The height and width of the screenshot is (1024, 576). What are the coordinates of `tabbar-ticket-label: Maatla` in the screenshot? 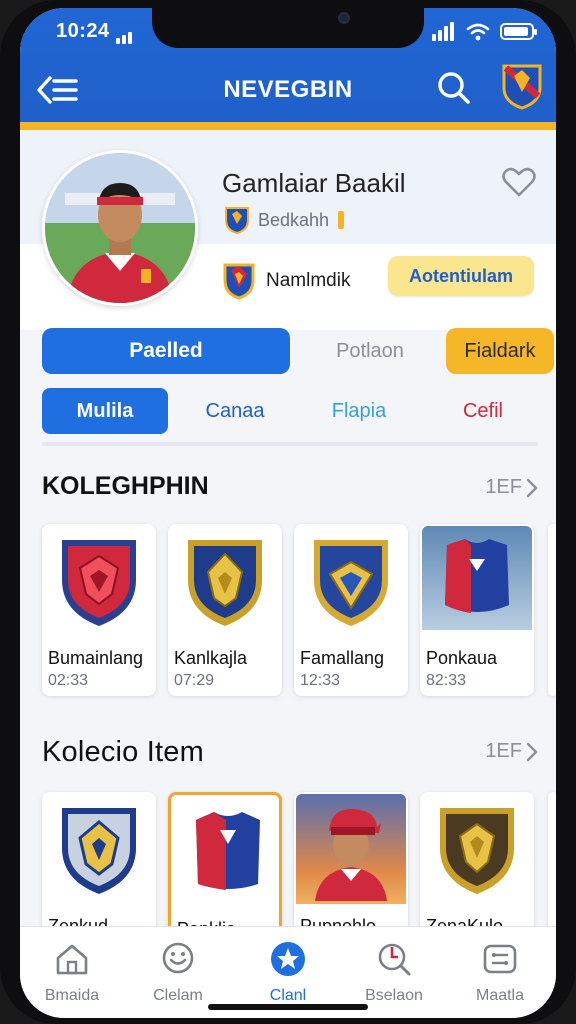 It's located at (500, 995).